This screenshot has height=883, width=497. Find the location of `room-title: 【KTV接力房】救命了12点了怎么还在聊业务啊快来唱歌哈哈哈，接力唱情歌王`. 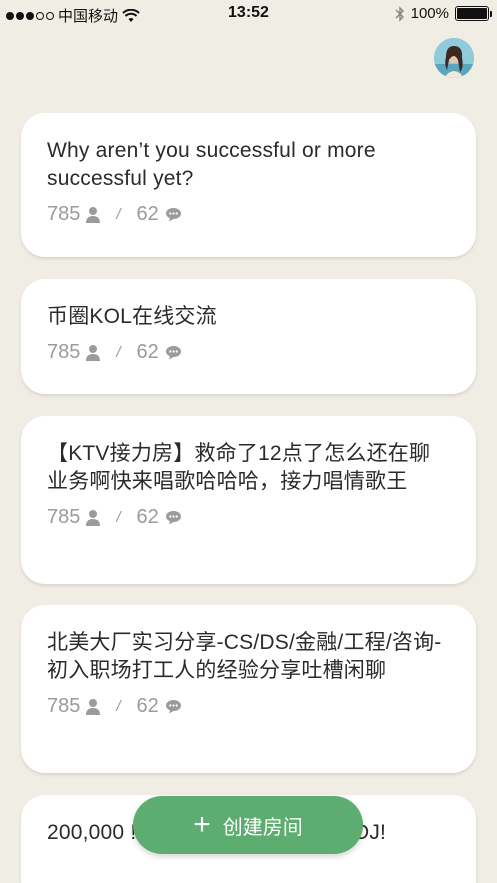

room-title: 【KTV接力房】救命了12点了怎么还在聊业务啊快来唱歌哈哈哈，接力唱情歌王 is located at coordinates (239, 467).